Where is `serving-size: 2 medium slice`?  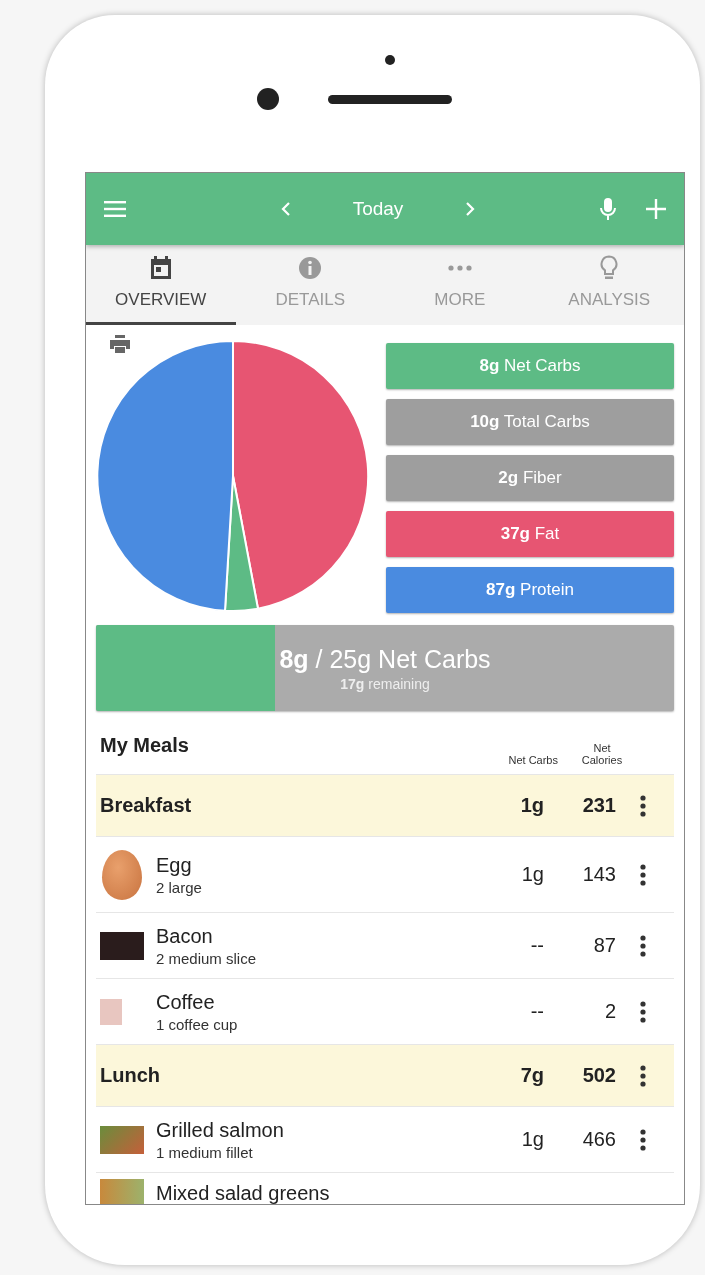
serving-size: 2 medium slice is located at coordinates (206, 958).